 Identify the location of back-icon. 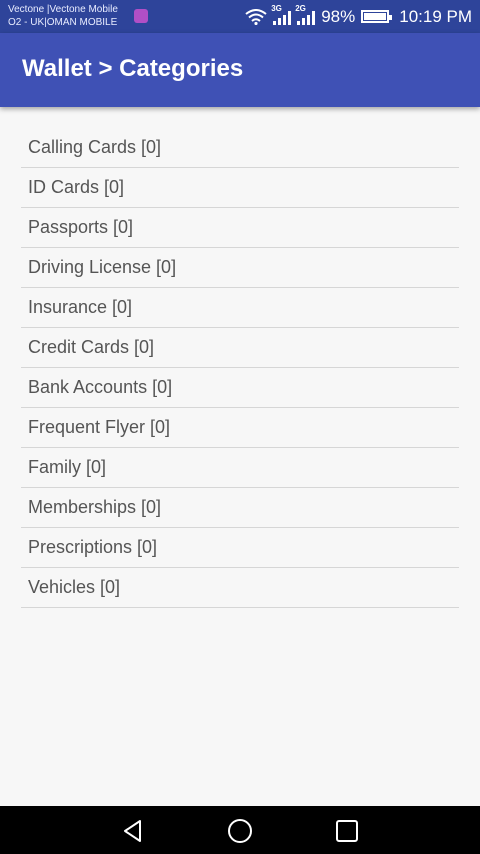
(133, 831).